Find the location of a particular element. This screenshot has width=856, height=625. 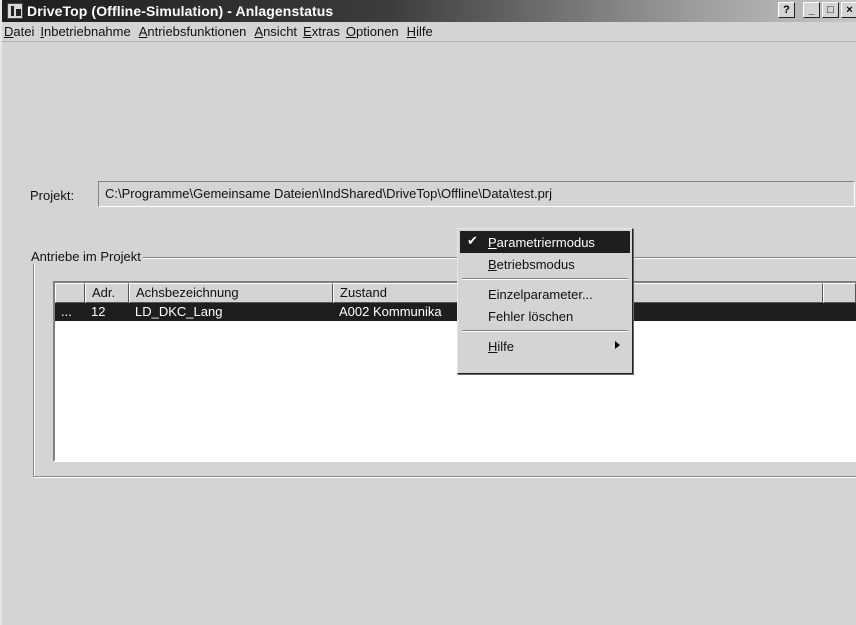

submenu-arrow-icon is located at coordinates (617, 345).